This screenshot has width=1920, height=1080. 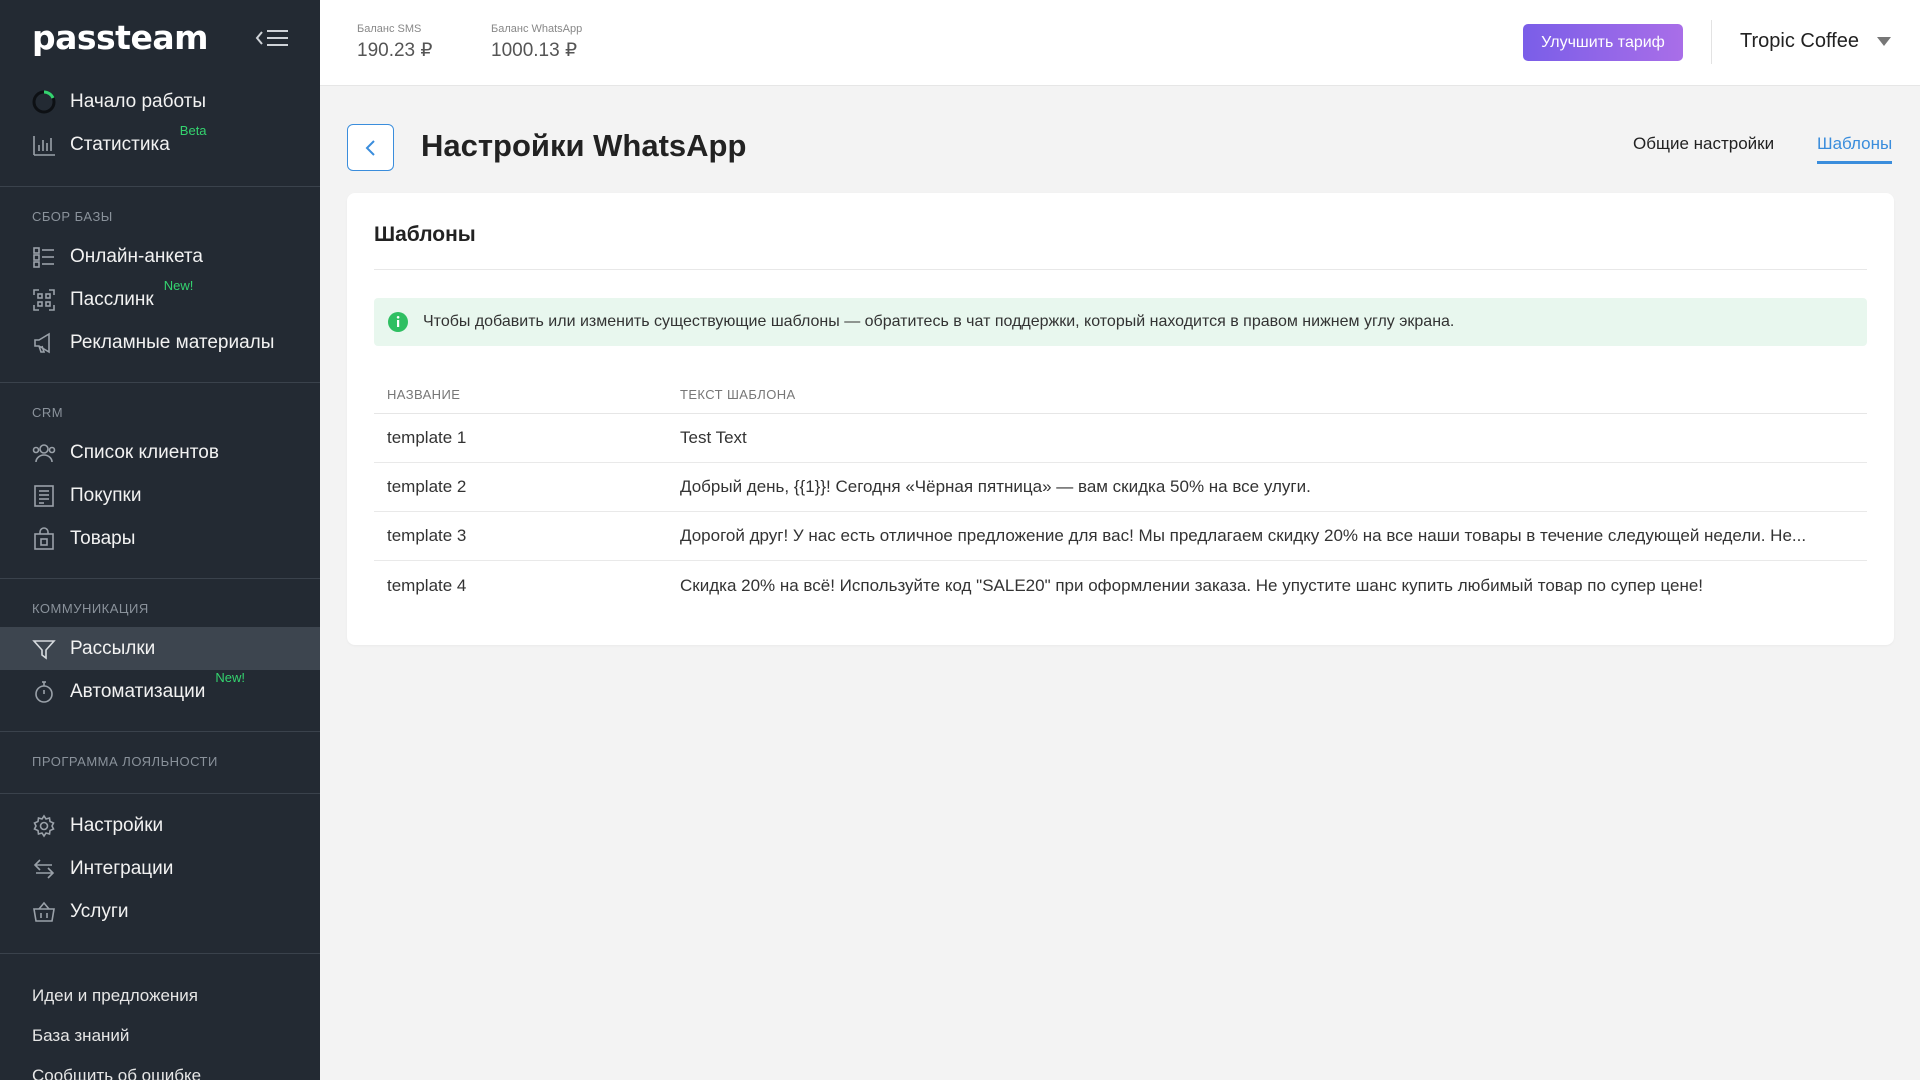 I want to click on sidebar-item-label: Автоматизации, so click(x=138, y=691).